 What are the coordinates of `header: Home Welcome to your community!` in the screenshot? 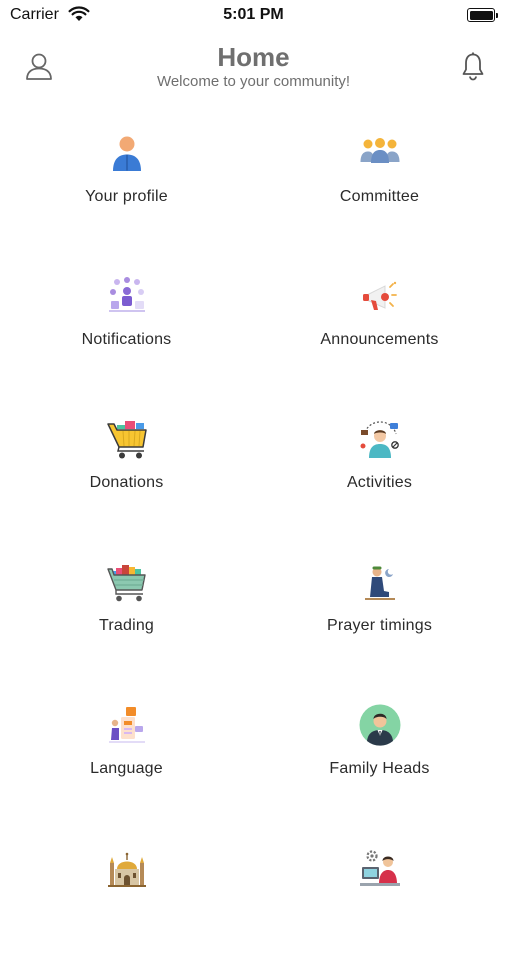 It's located at (253, 71).